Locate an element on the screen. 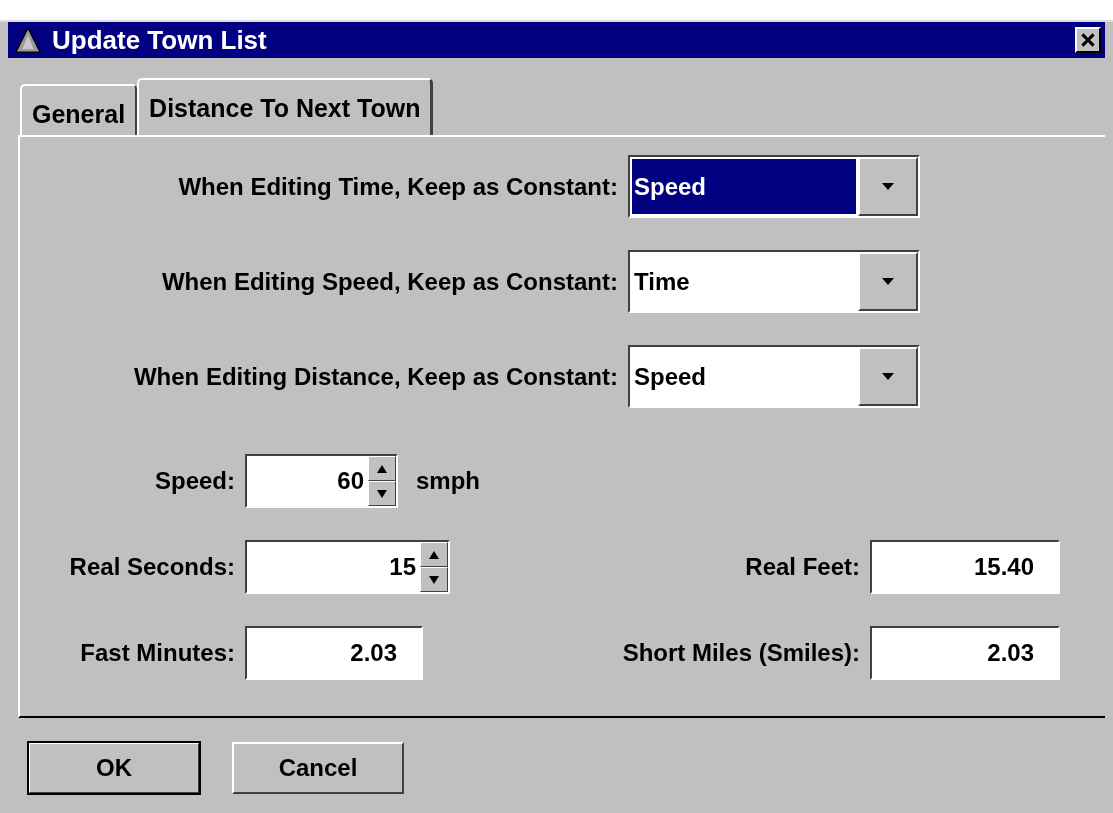 Image resolution: width=1113 pixels, height=813 pixels. close-button is located at coordinates (1088, 40).